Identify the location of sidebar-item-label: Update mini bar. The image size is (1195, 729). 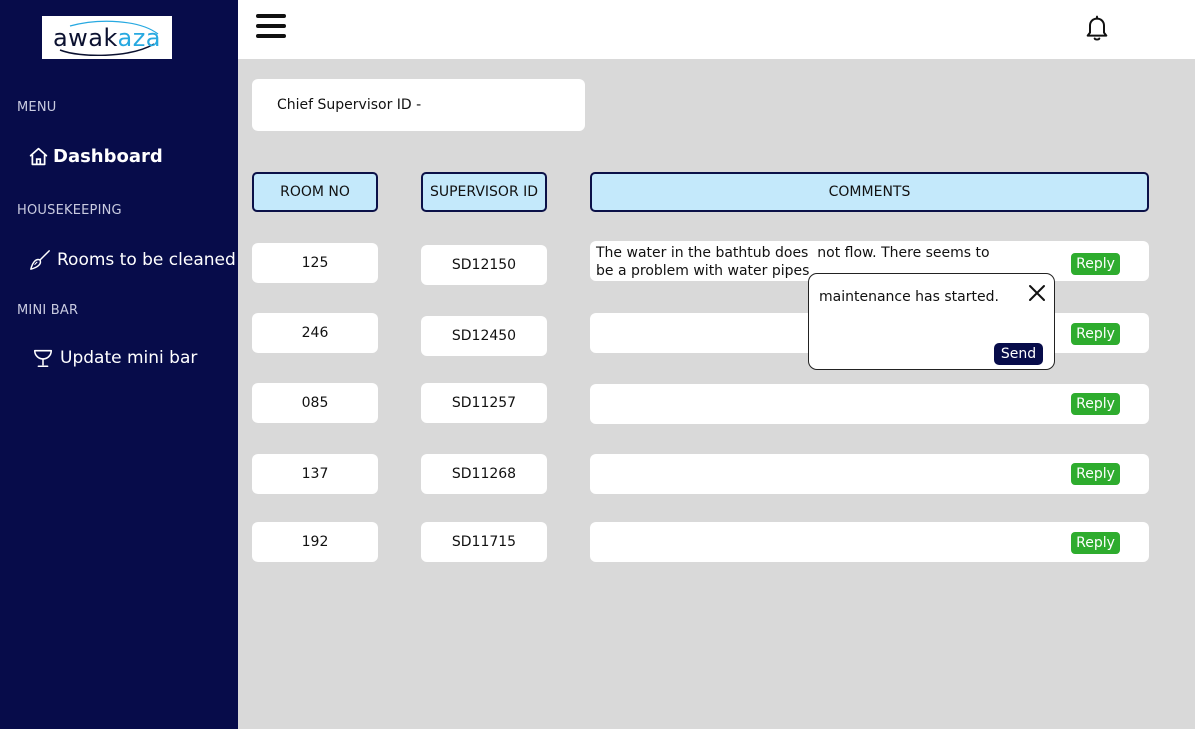
(129, 358).